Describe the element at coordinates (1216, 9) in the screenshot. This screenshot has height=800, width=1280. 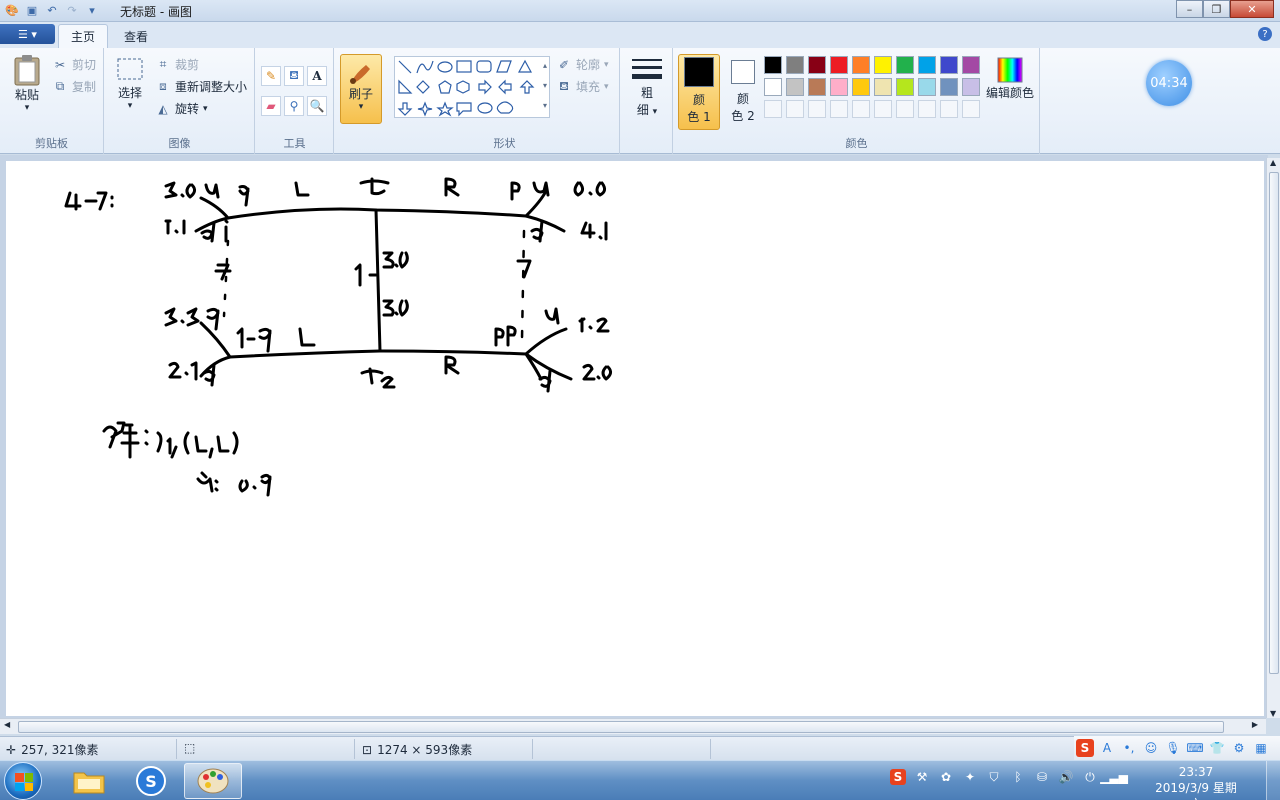
I see `maximize-button: ❐` at that location.